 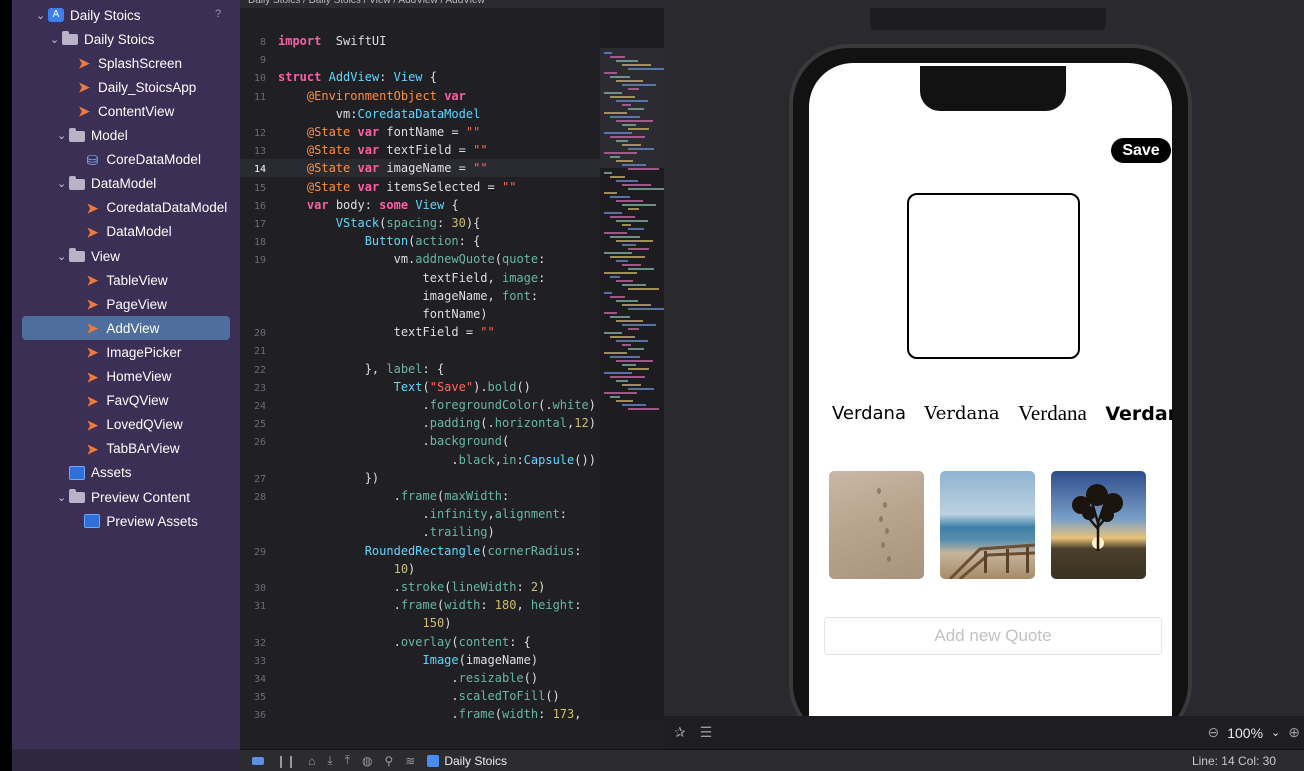 What do you see at coordinates (420, 623) in the screenshot?
I see `code-line: 150)` at bounding box center [420, 623].